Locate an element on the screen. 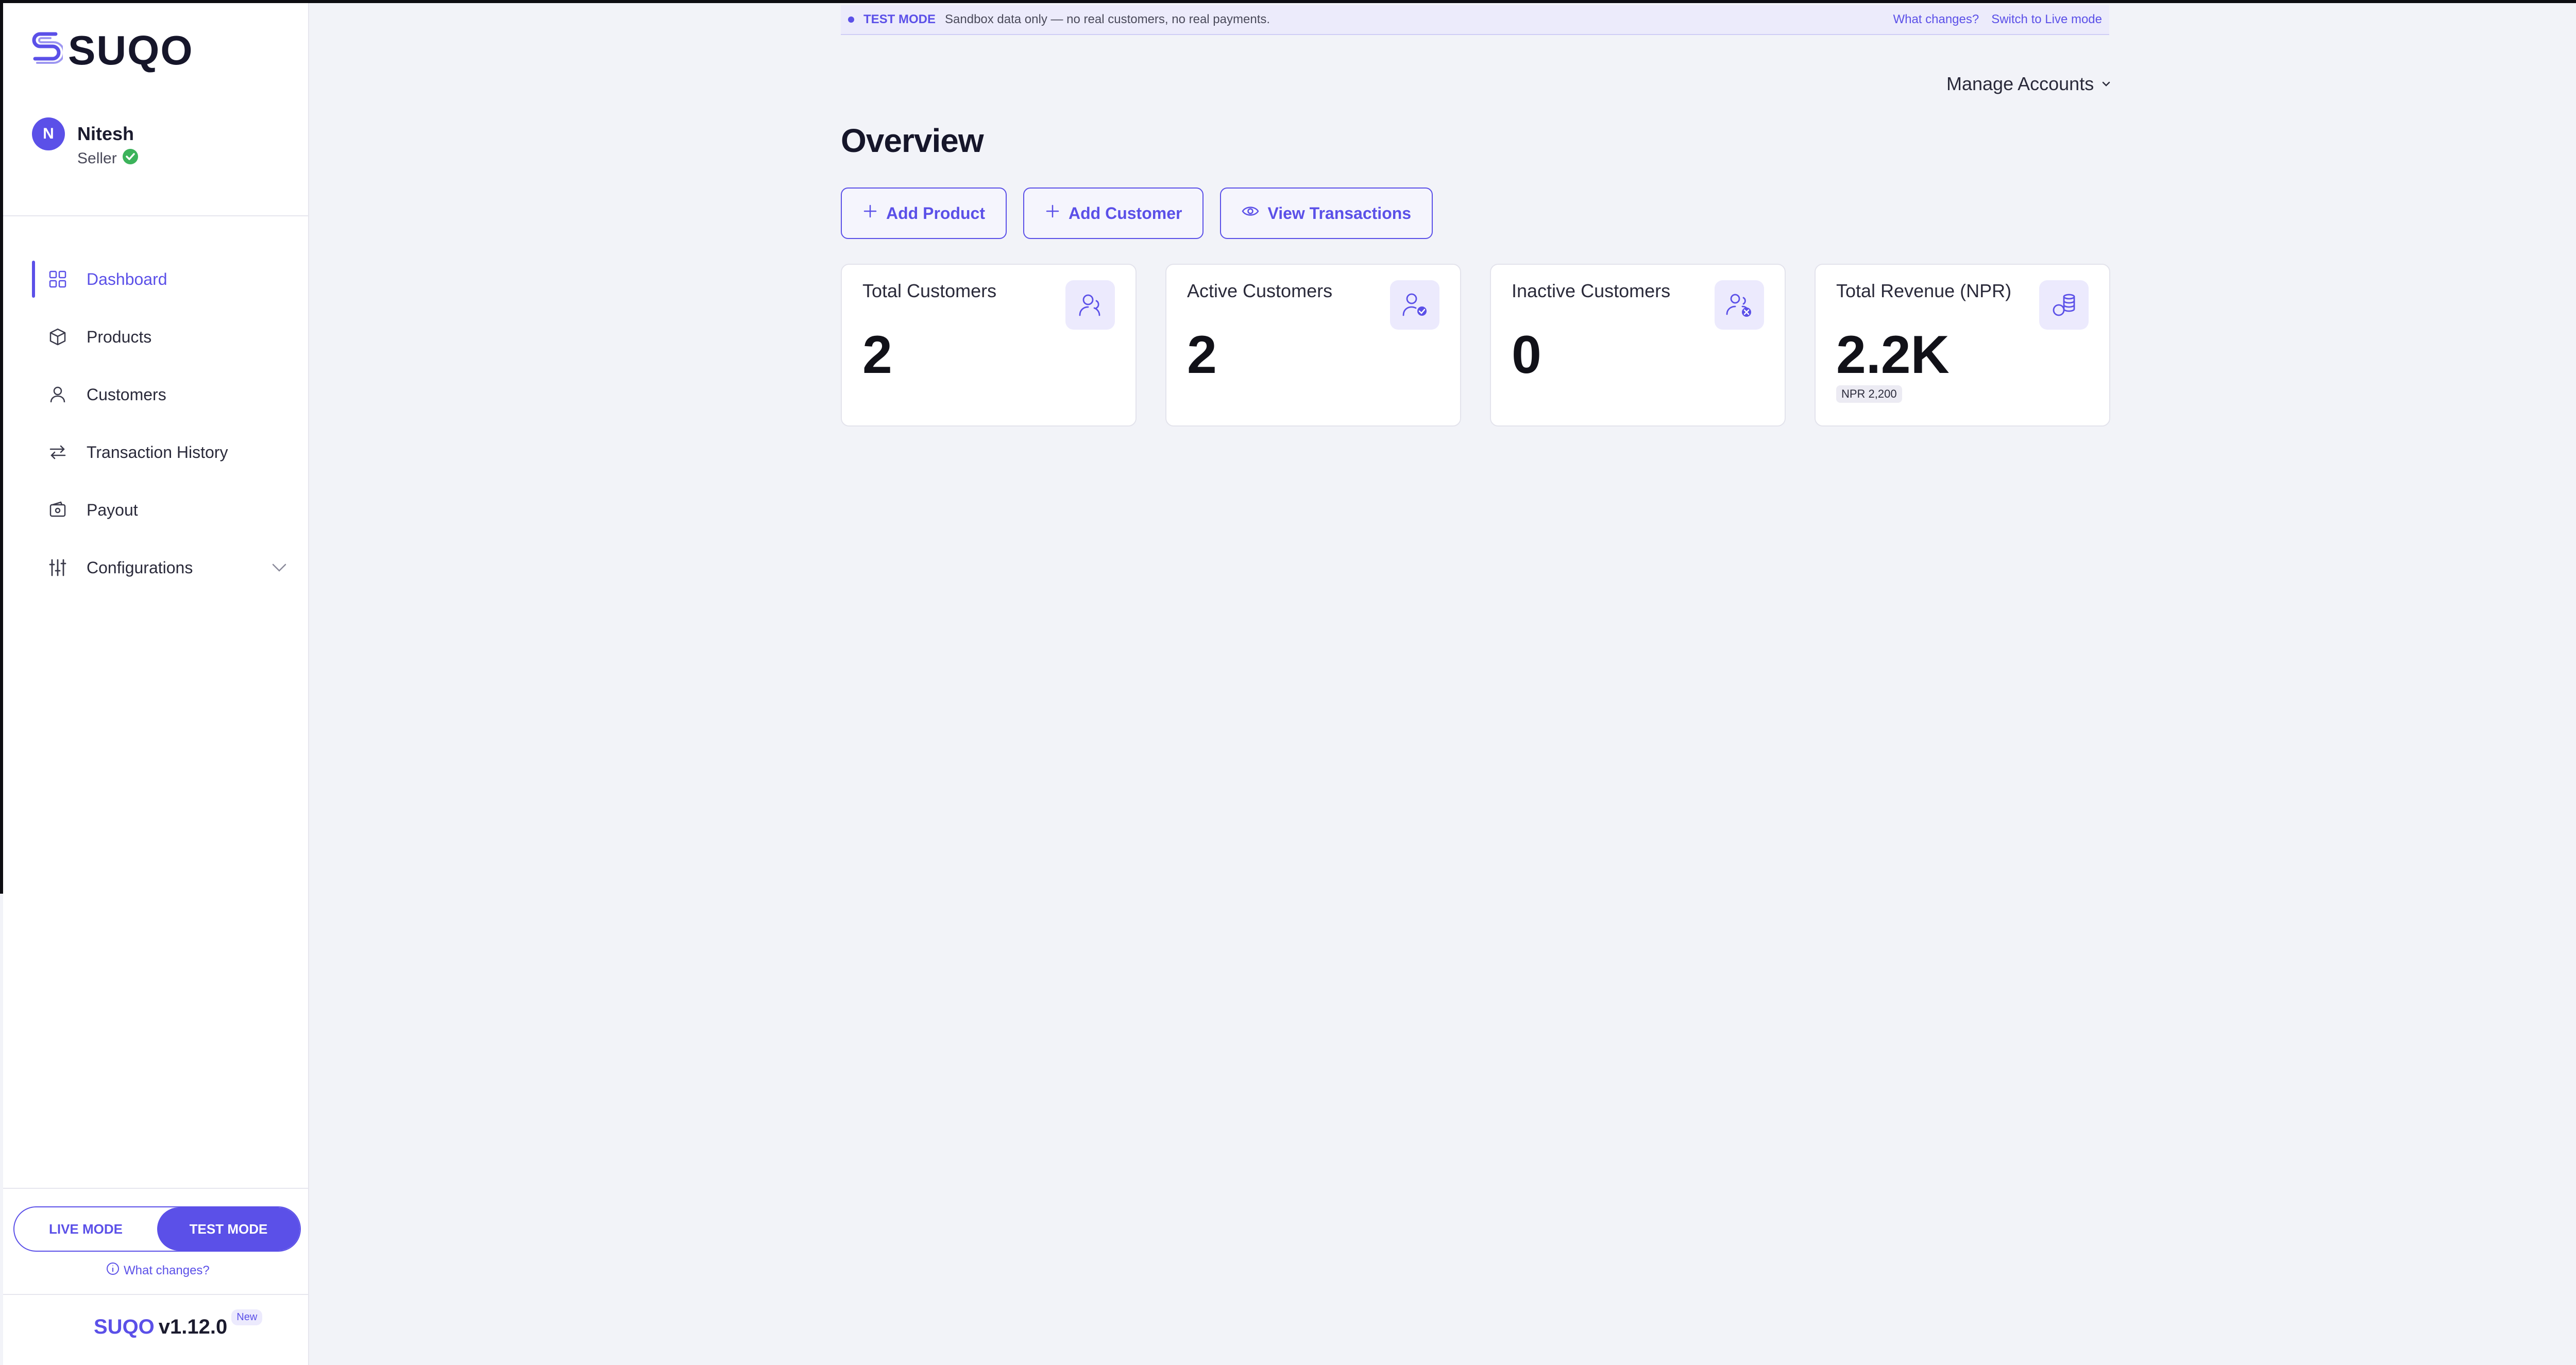 The image size is (2576, 1365). stat-title: Total Revenue (NPR) is located at coordinates (1924, 290).